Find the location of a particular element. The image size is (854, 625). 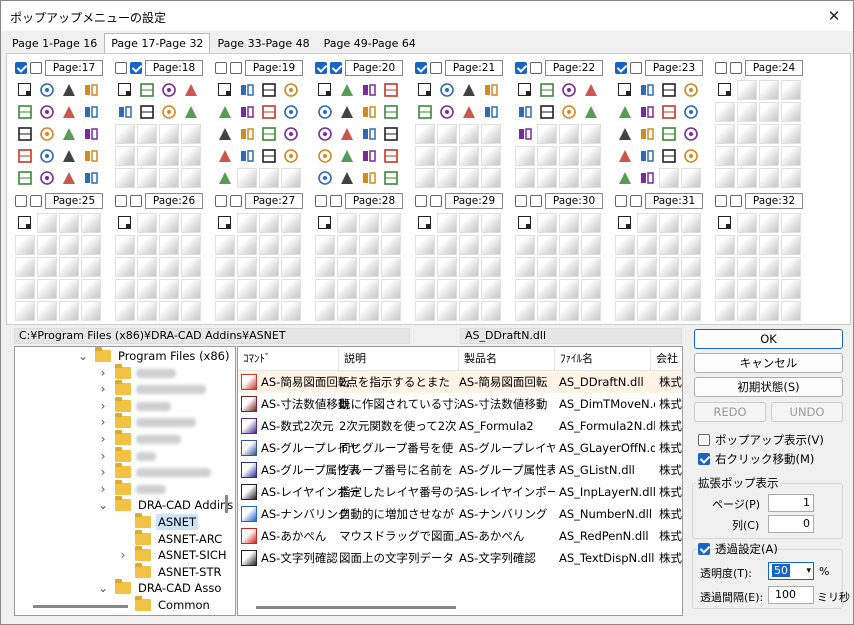

tree-vertical-scrollbar is located at coordinates (226, 504).